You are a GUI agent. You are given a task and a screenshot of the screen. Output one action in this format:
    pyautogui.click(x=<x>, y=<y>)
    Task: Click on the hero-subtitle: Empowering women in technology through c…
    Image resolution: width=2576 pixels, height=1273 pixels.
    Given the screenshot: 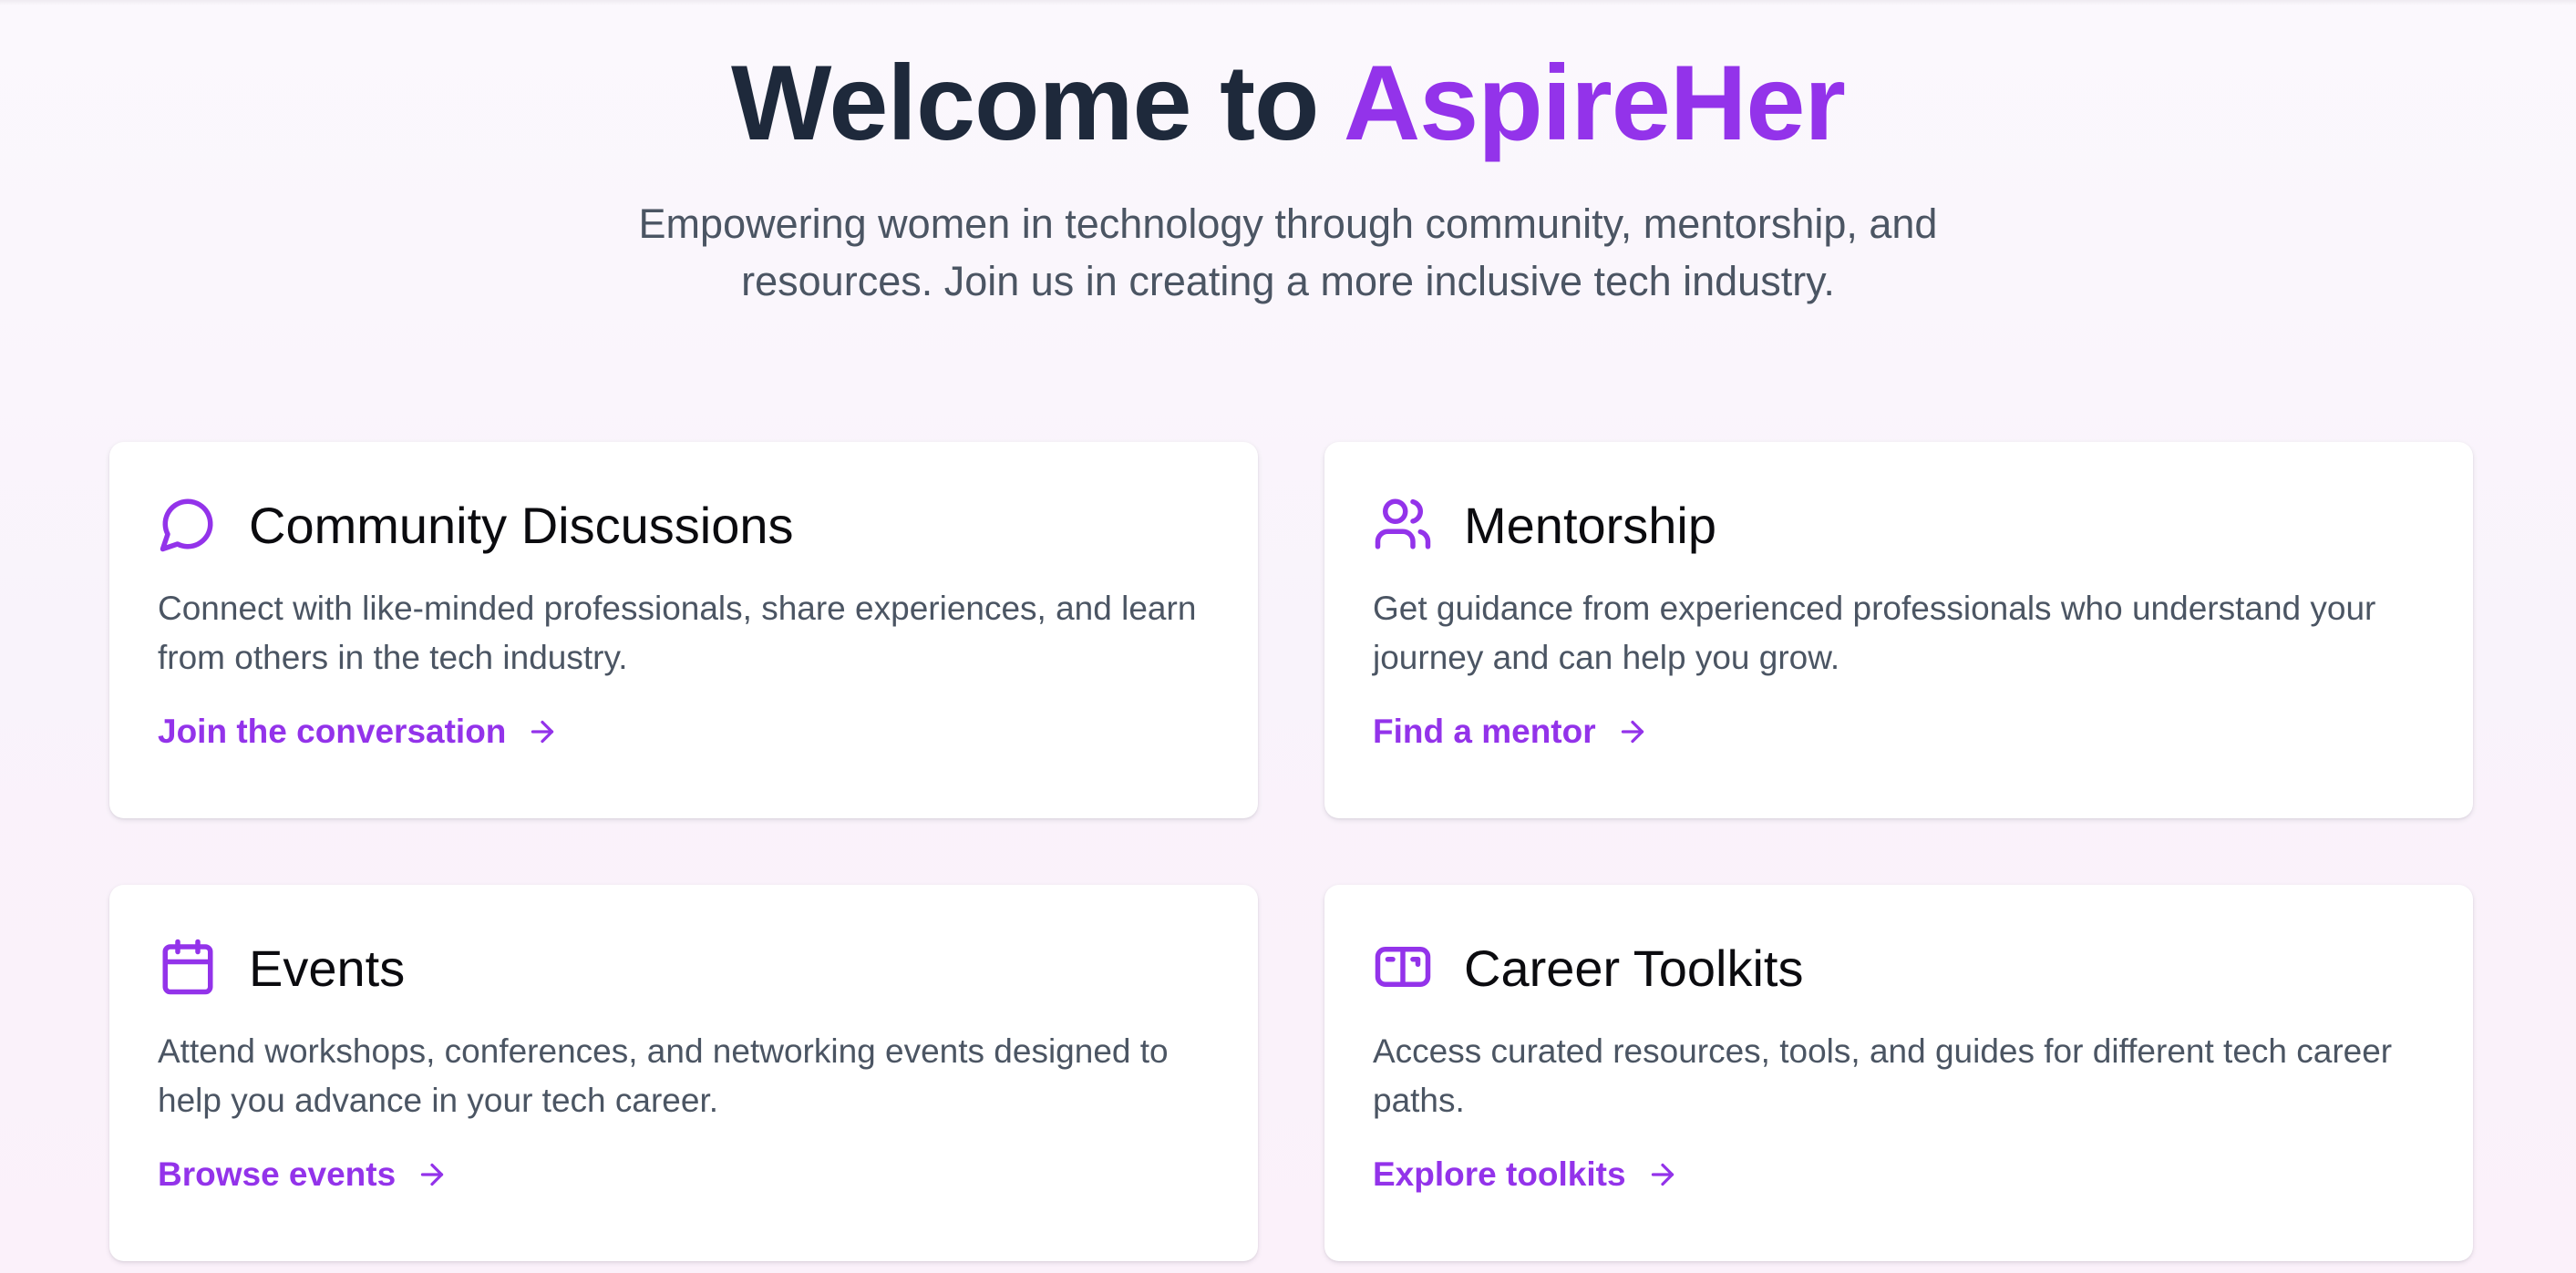 What is the action you would take?
    pyautogui.click(x=1288, y=252)
    